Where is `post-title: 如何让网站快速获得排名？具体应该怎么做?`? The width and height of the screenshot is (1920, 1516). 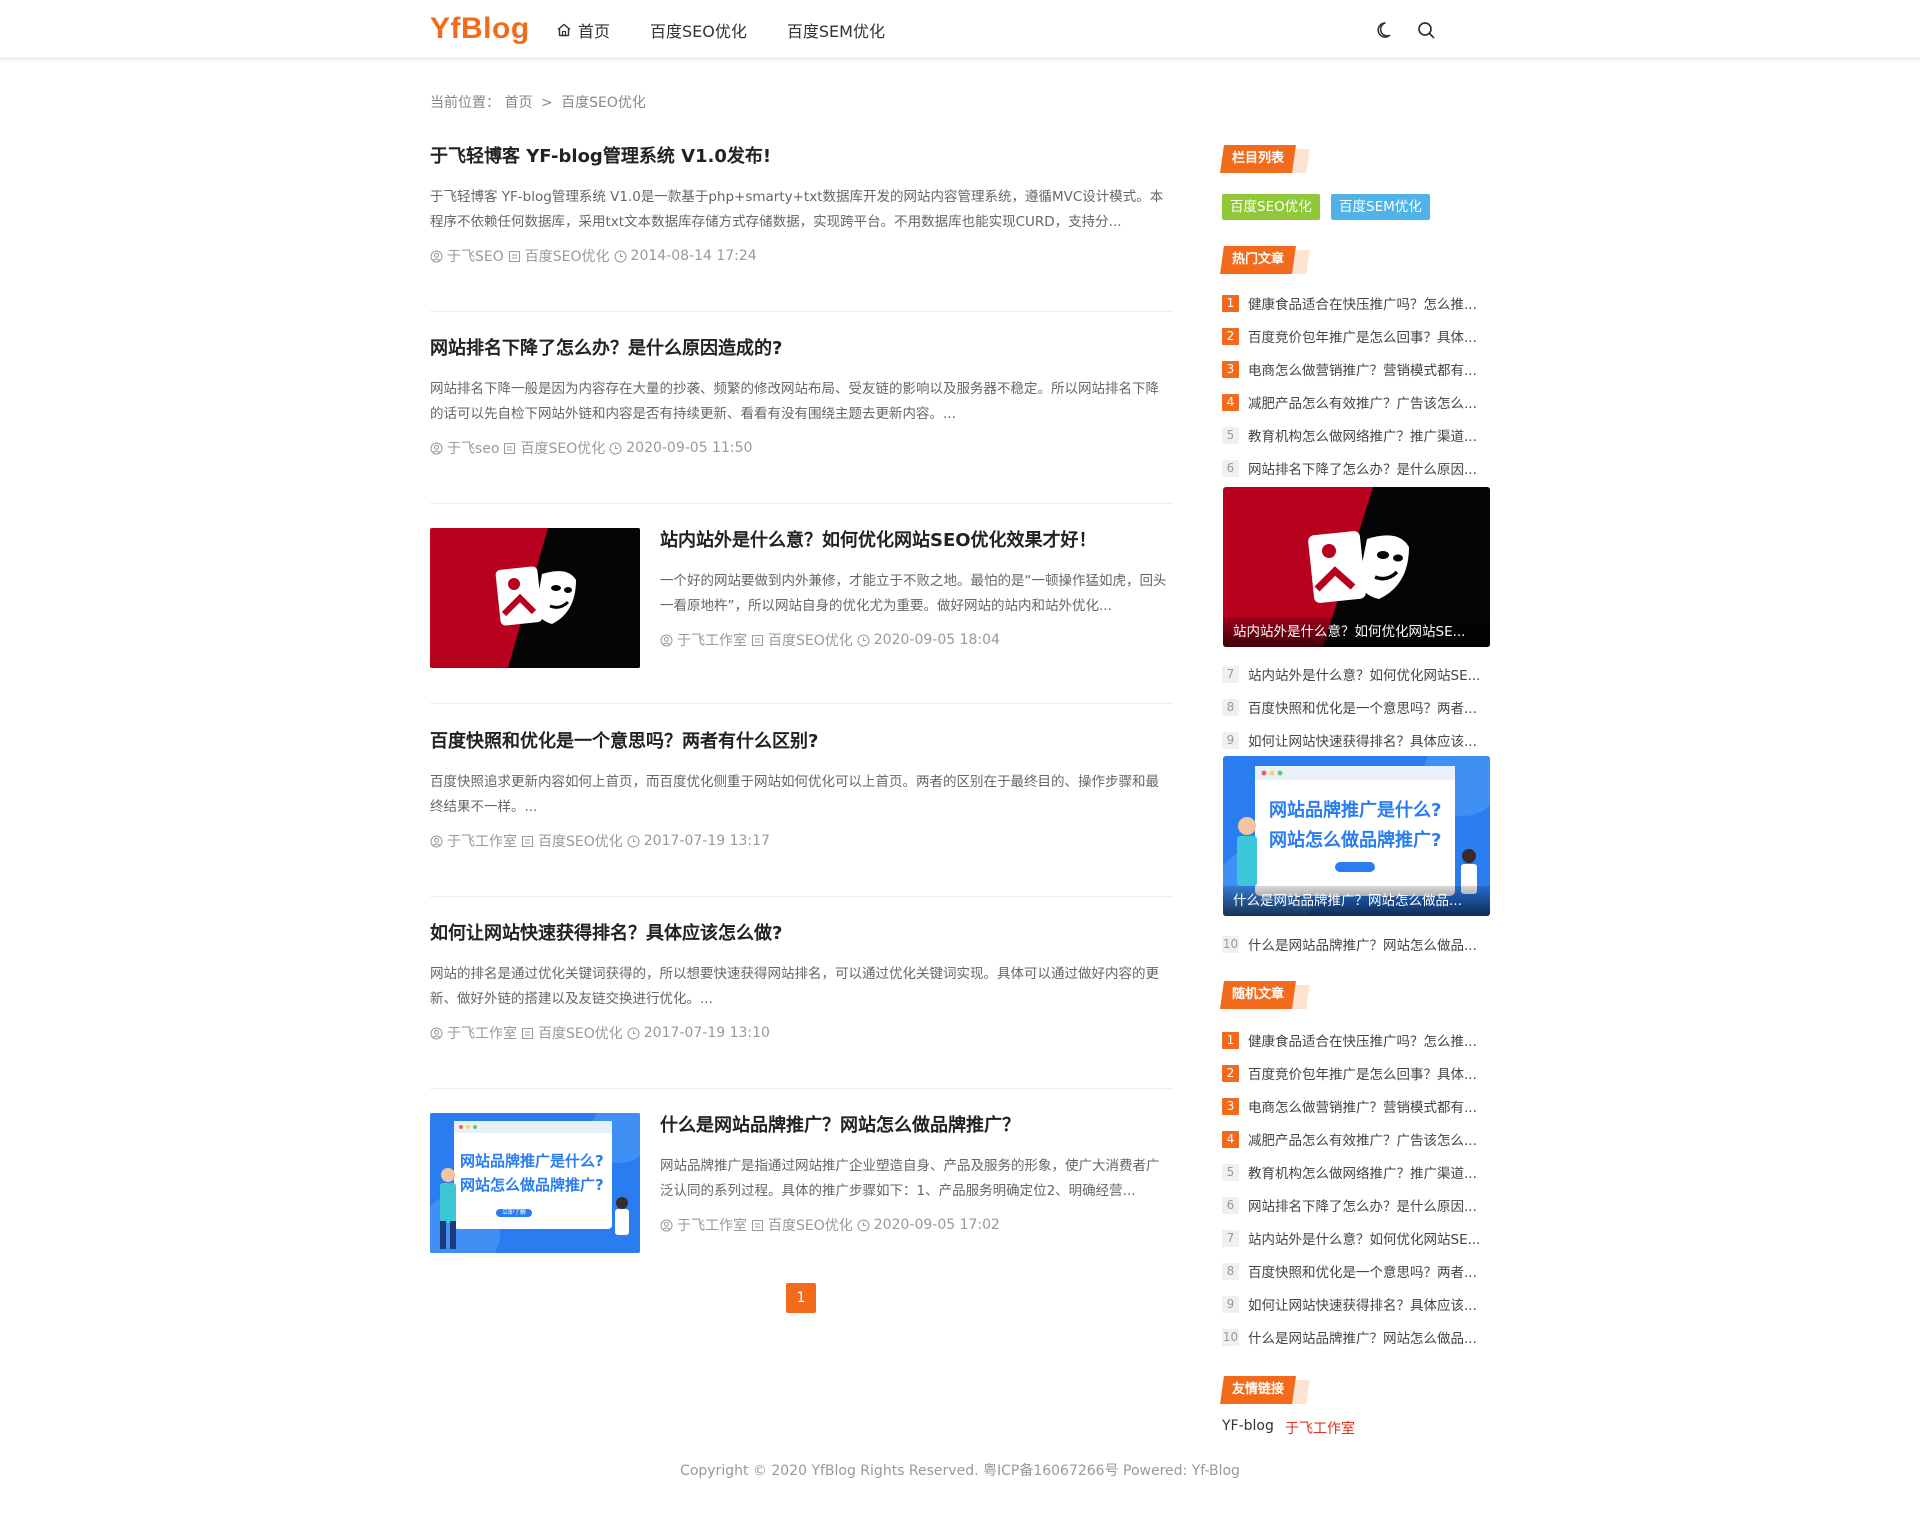 post-title: 如何让网站快速获得排名？具体应该怎么做? is located at coordinates (801, 934).